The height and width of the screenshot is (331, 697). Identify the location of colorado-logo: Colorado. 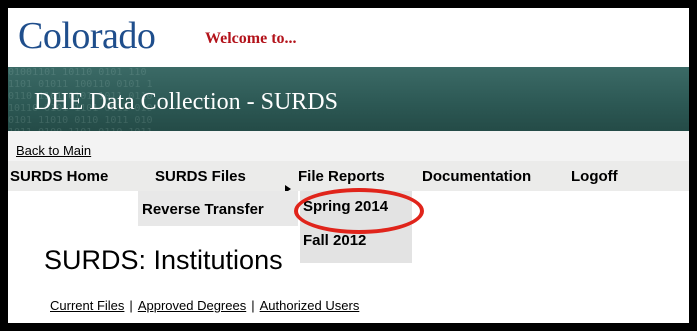
(87, 36).